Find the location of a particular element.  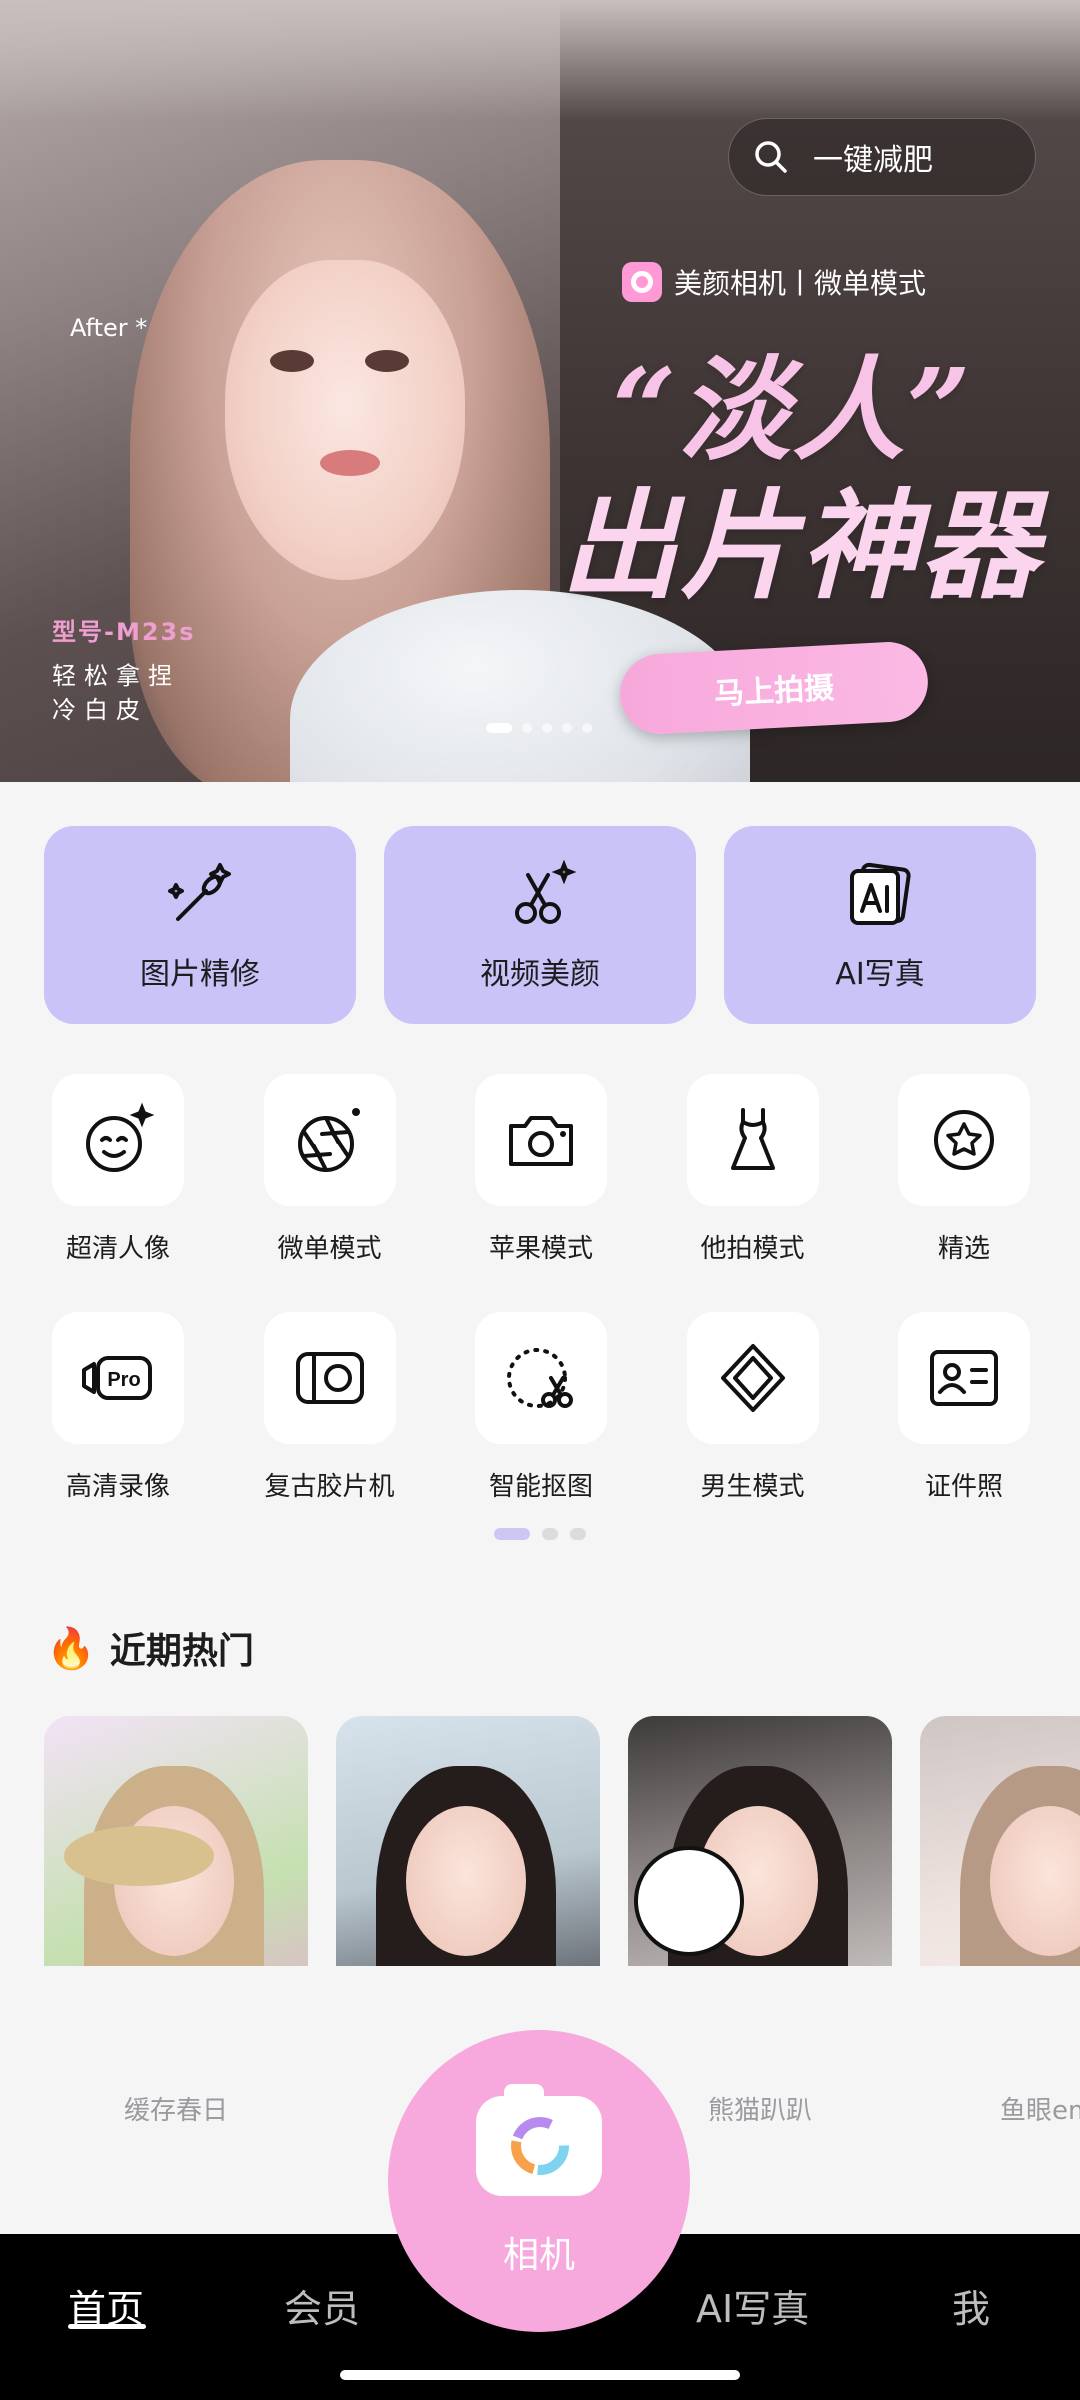

face-sparkle-icon is located at coordinates (120, 1137).